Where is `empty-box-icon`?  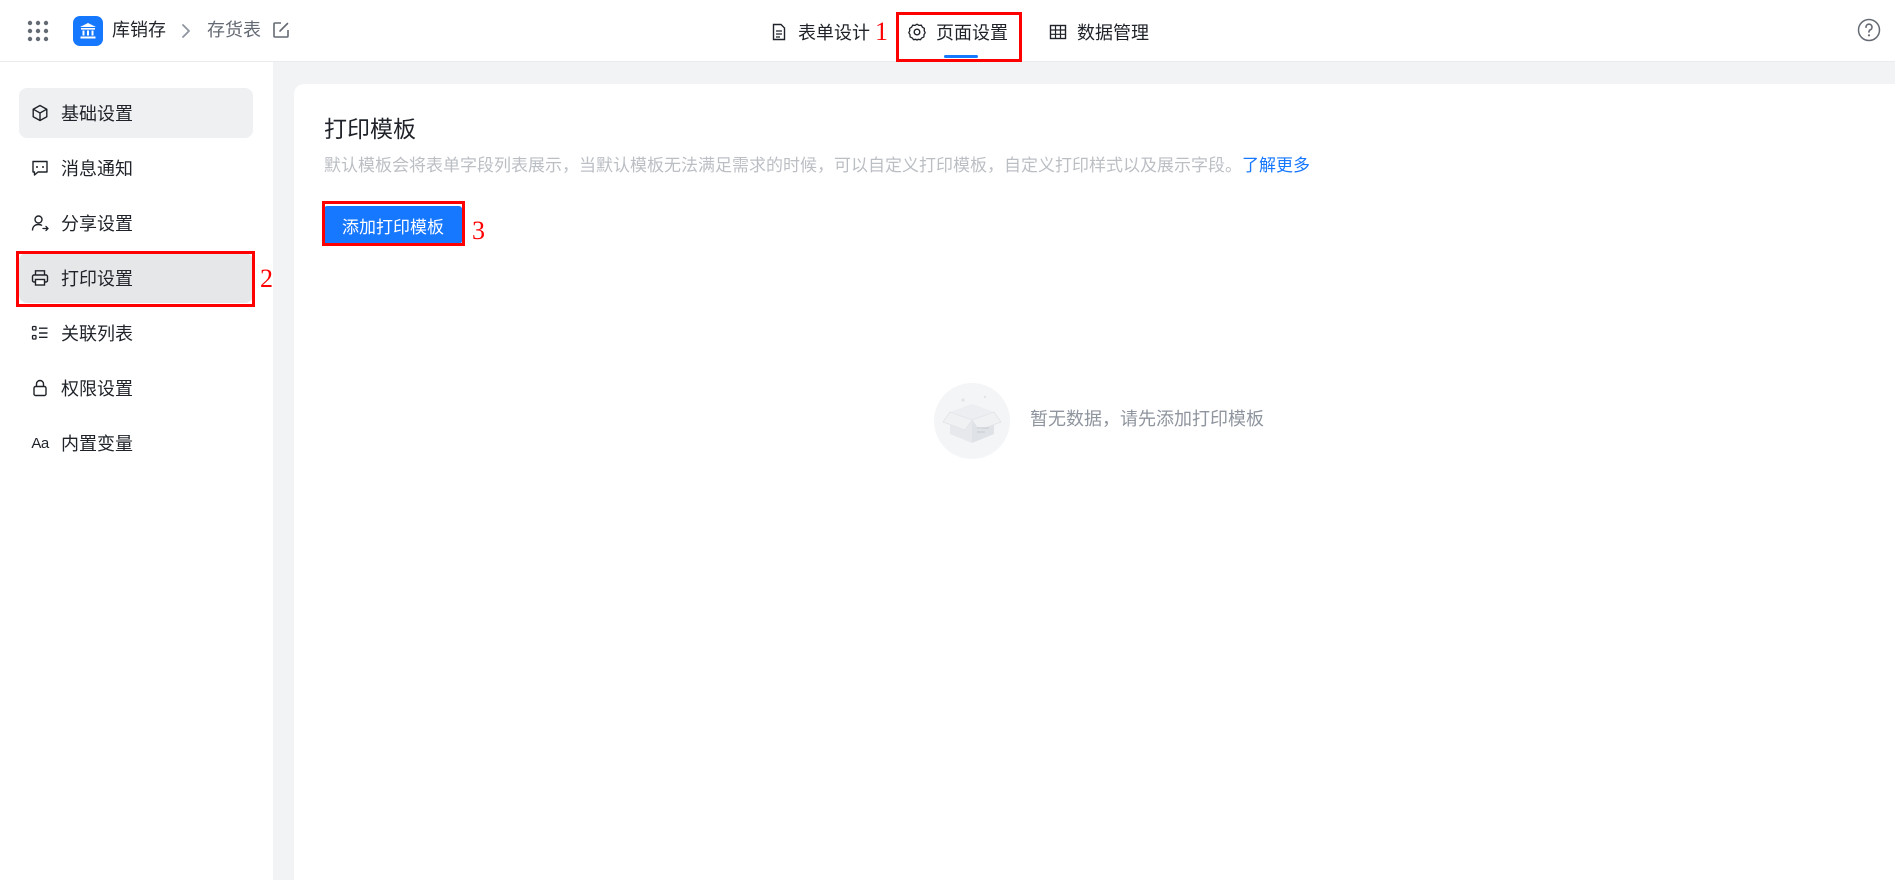 empty-box-icon is located at coordinates (972, 421).